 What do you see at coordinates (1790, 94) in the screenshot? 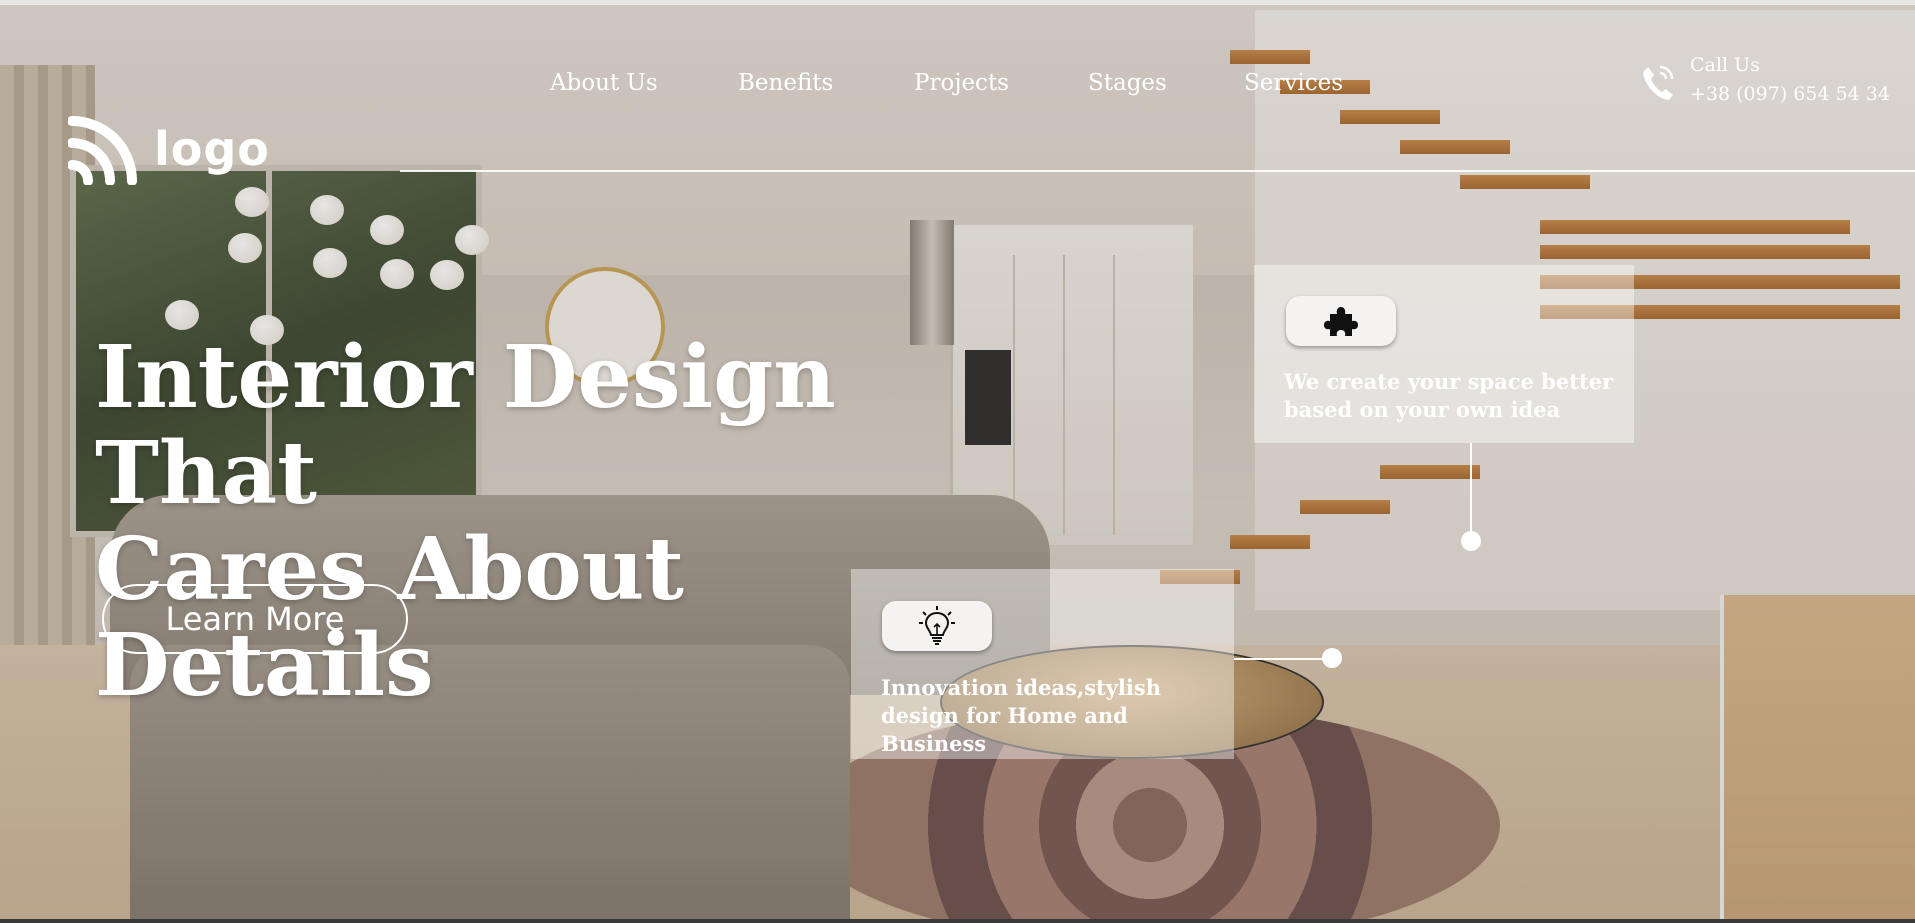
I see `phone-number: +38 (097) 654 54 34` at bounding box center [1790, 94].